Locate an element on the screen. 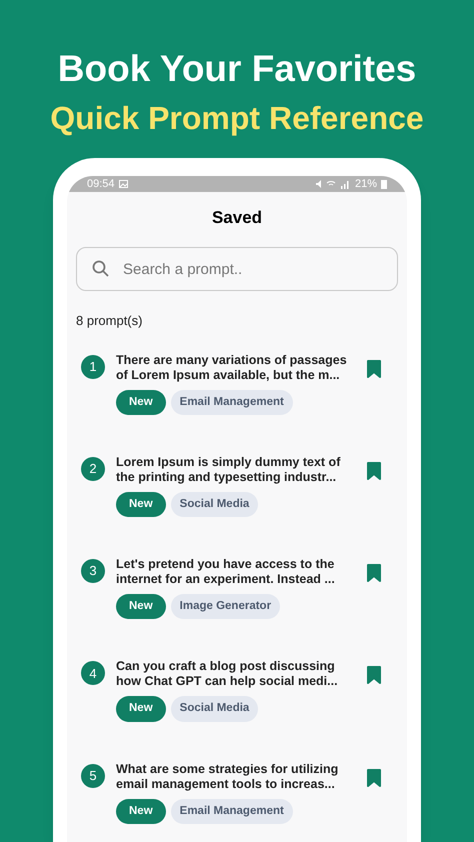 The image size is (474, 842). prompt-item: 2 Lorem Ipsum is simply dummy text of the printing and typesetting industr... New Social Media is located at coordinates (237, 485).